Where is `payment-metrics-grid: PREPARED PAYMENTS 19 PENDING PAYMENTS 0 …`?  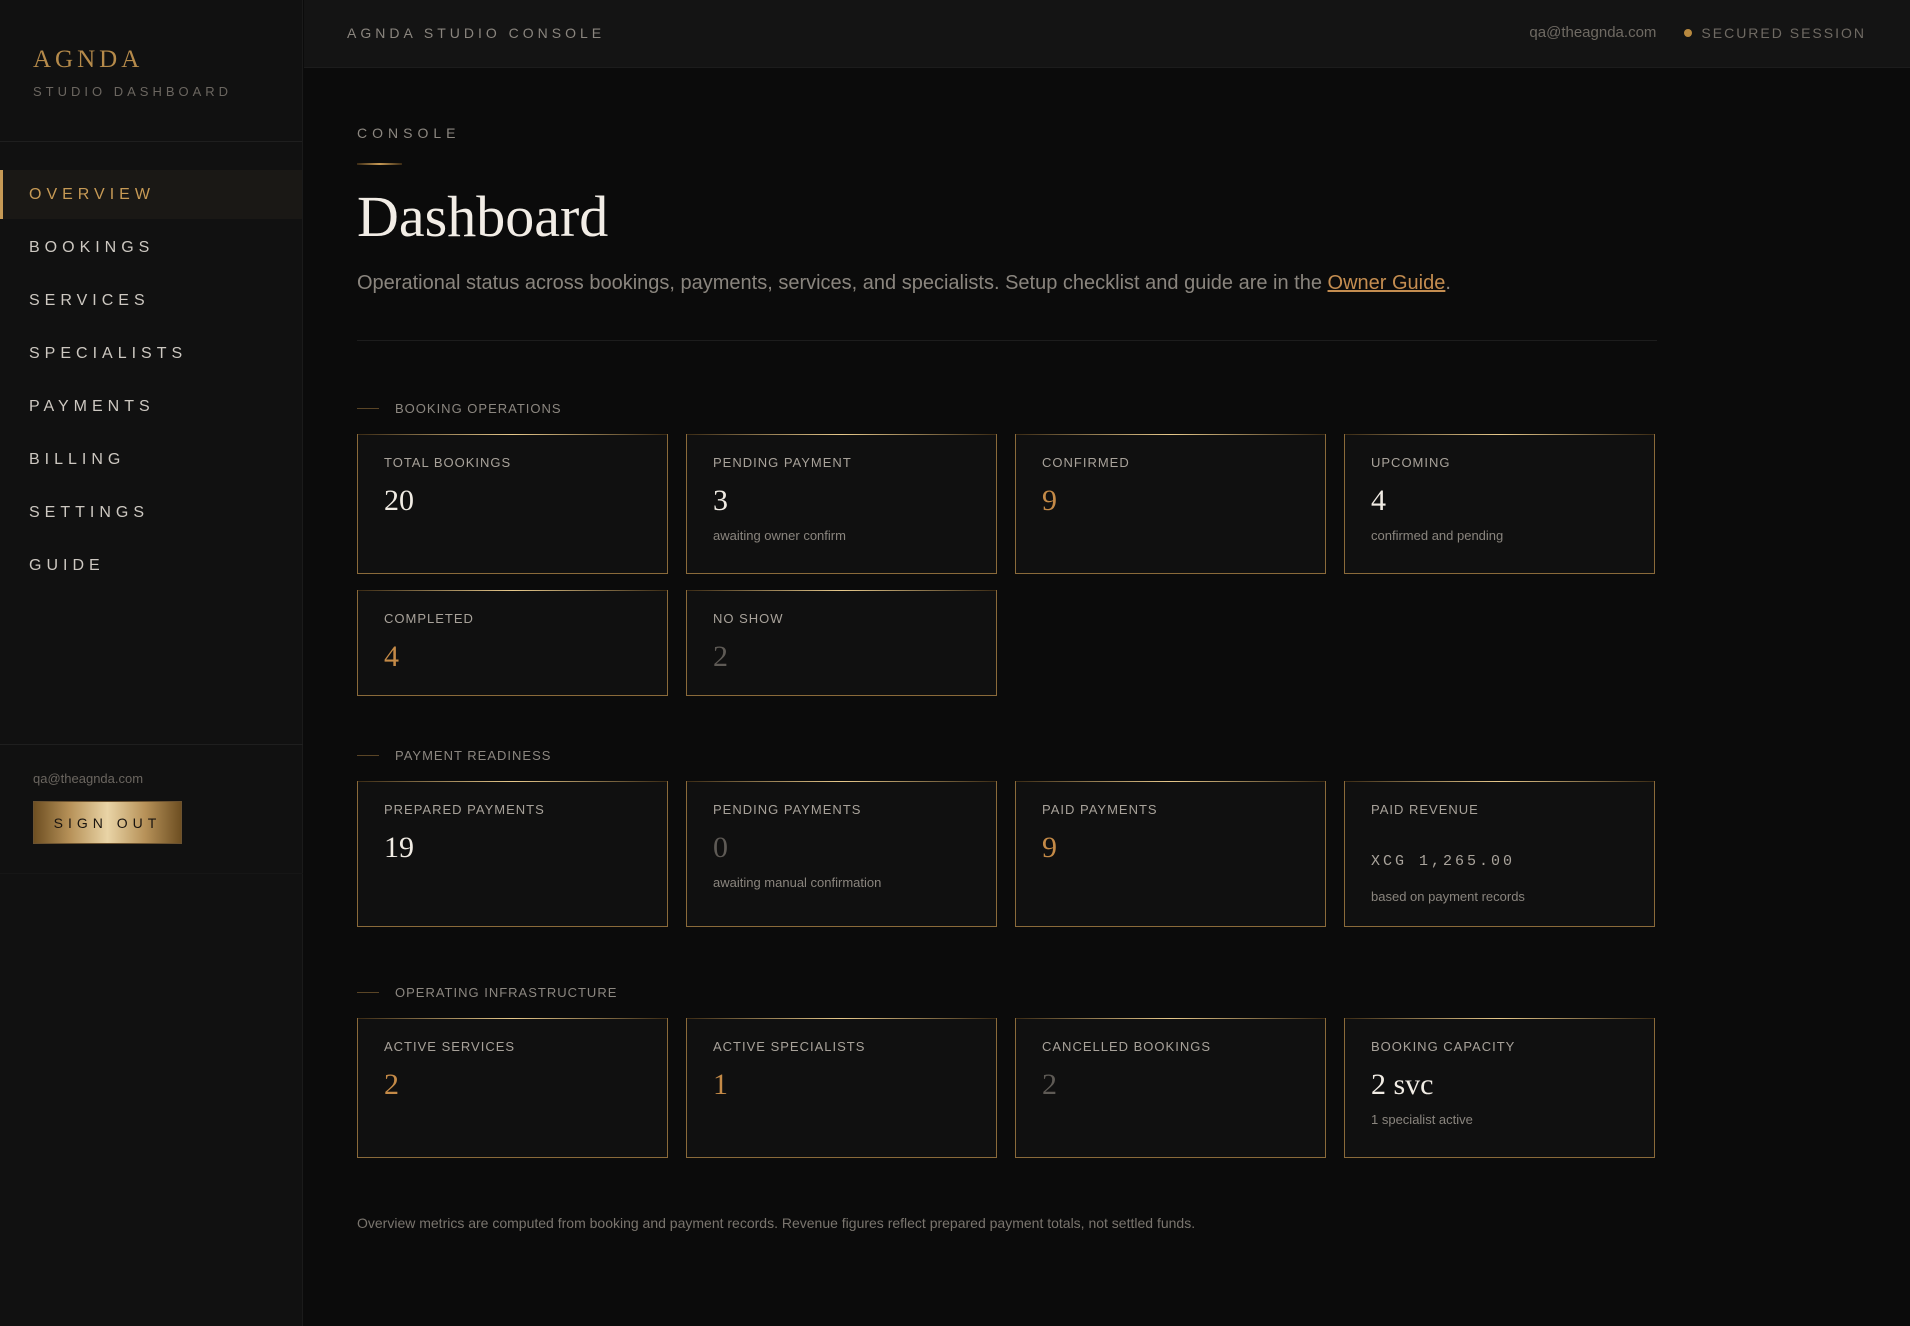 payment-metrics-grid: PREPARED PAYMENTS 19 PENDING PAYMENTS 0 … is located at coordinates (1007, 854).